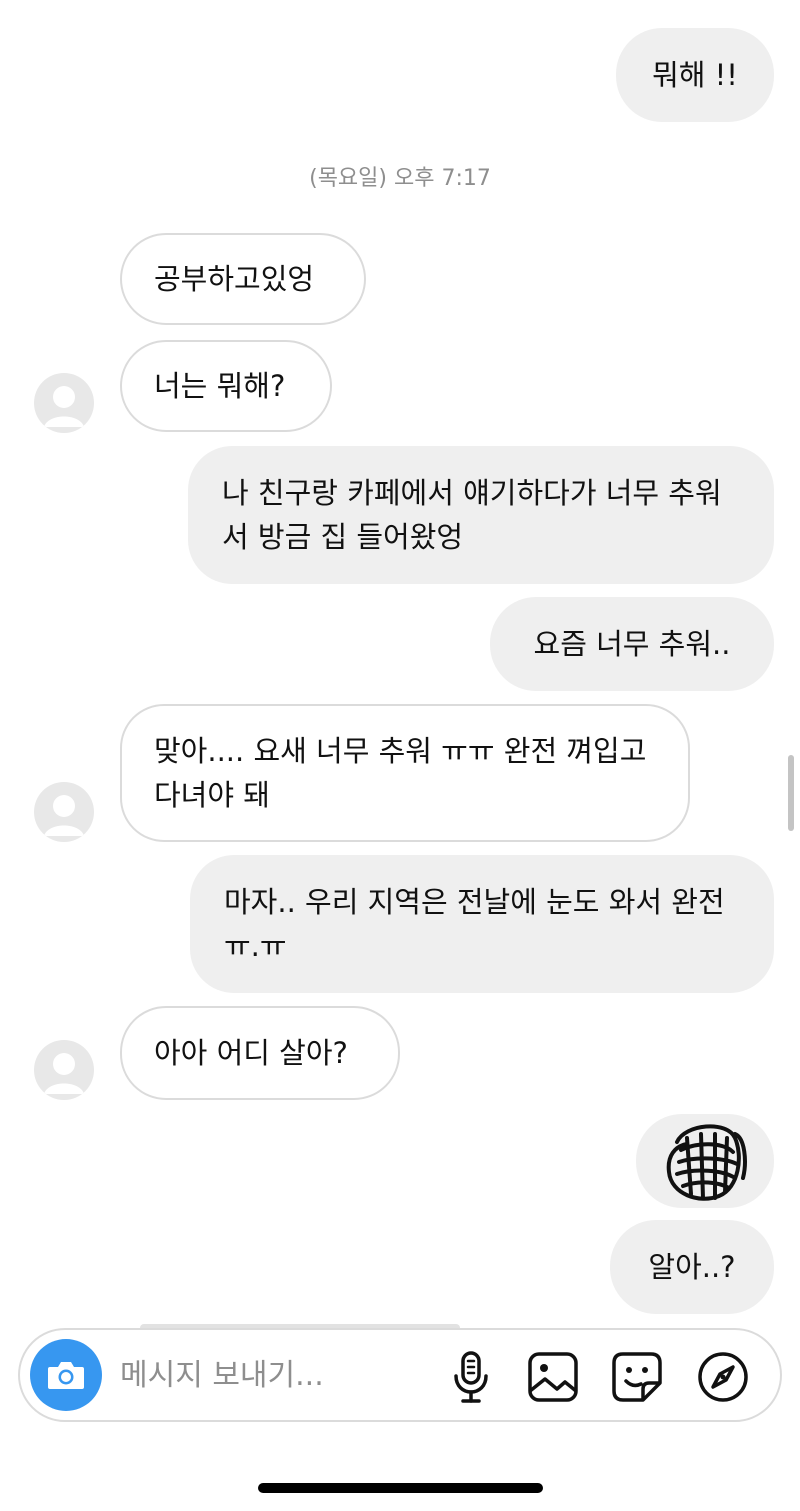 The height and width of the screenshot is (1511, 800). I want to click on message-bubble-received: 공부하고있엉, so click(243, 279).